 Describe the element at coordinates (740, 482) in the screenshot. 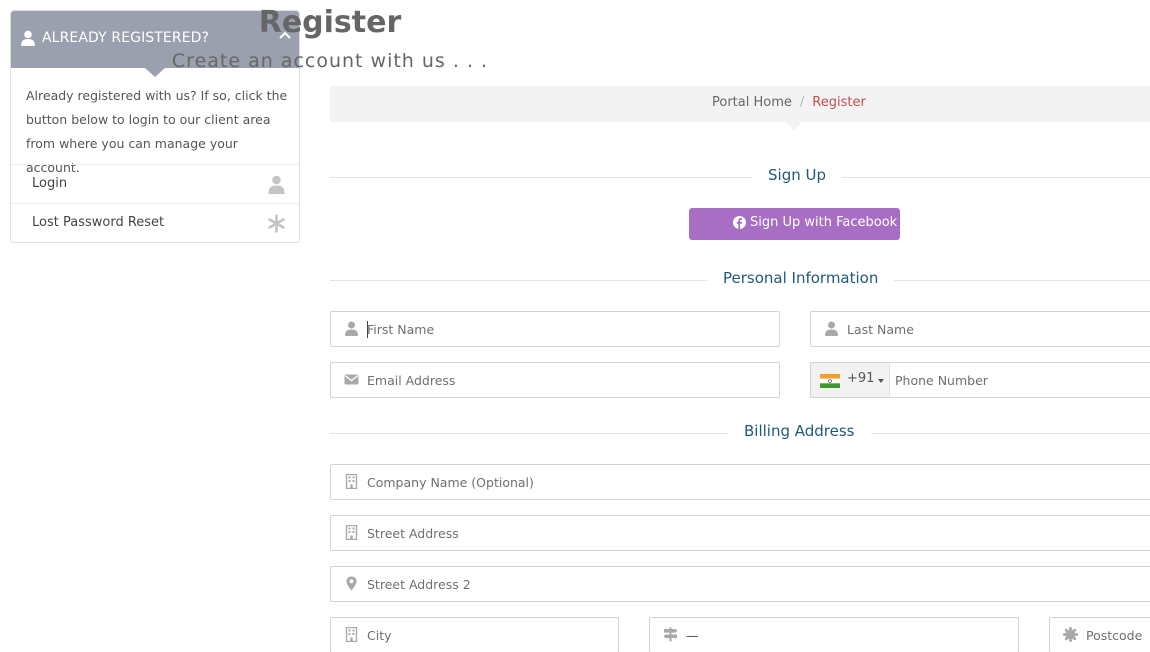

I see `company-name-field: Company Name (Optional)` at that location.